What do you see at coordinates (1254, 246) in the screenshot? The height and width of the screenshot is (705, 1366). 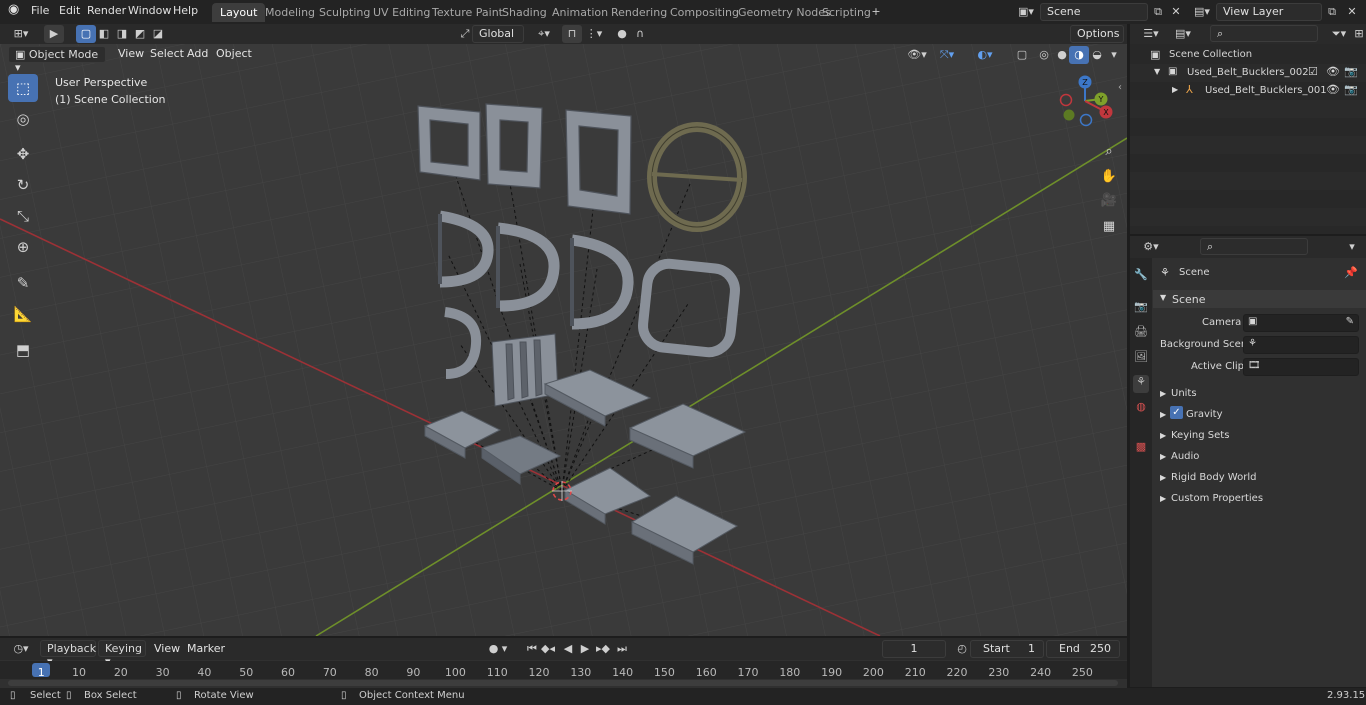 I see `properties-search-input: ⌕` at bounding box center [1254, 246].